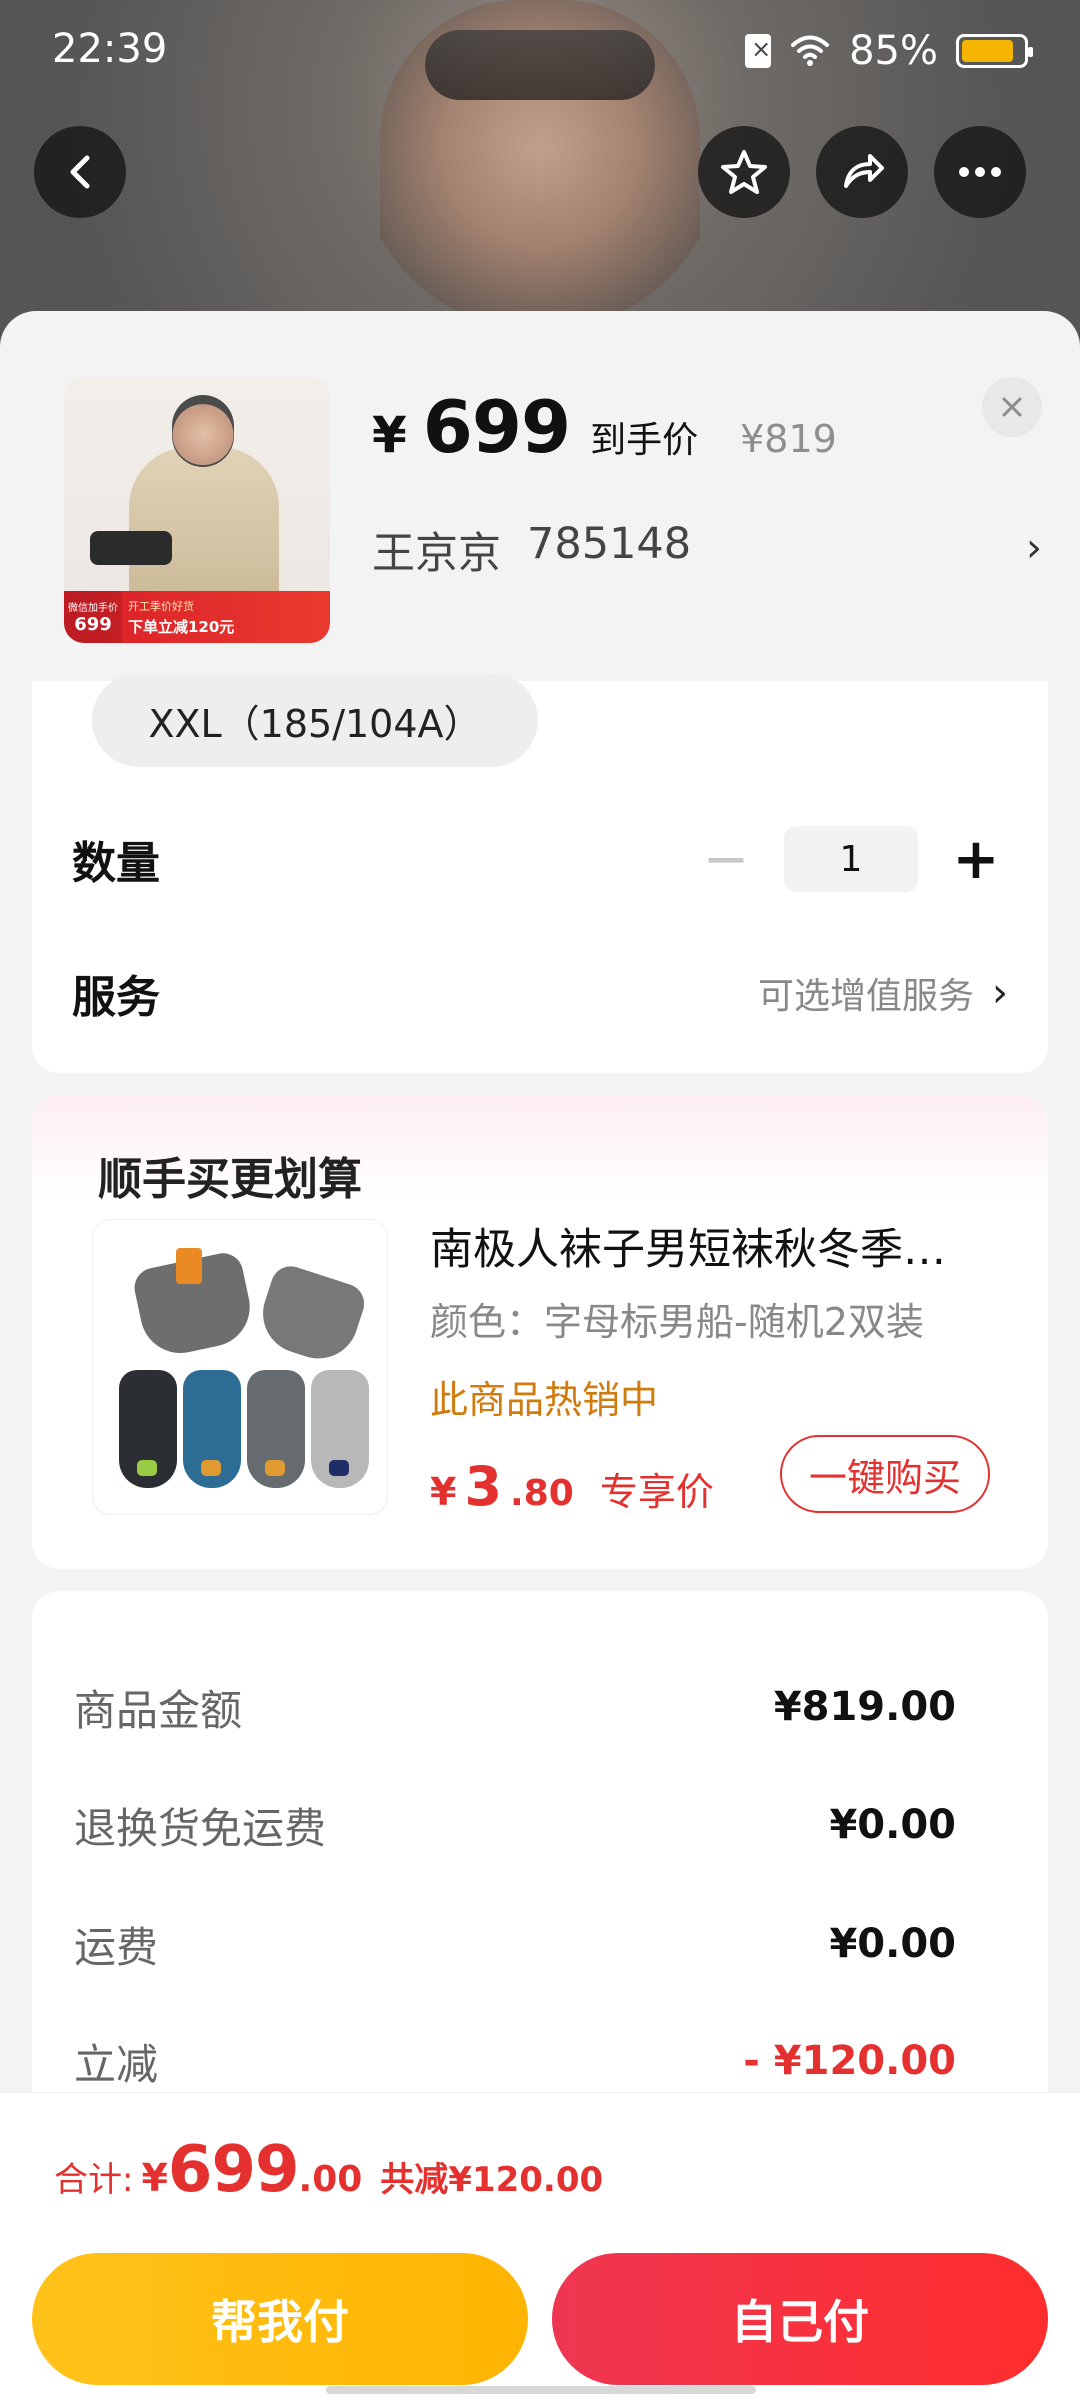  I want to click on price-line: ¥ 699 到手价 ¥819, so click(604, 430).